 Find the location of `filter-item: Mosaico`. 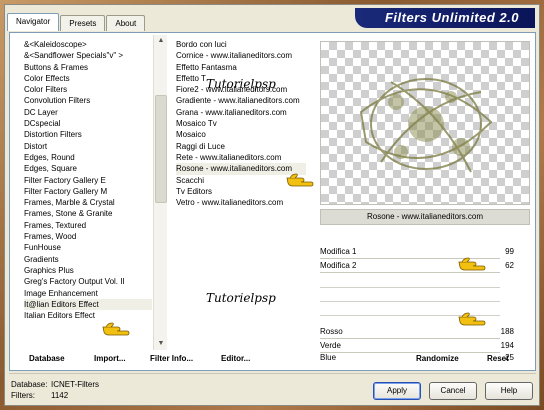

filter-item: Mosaico is located at coordinates (241, 134).